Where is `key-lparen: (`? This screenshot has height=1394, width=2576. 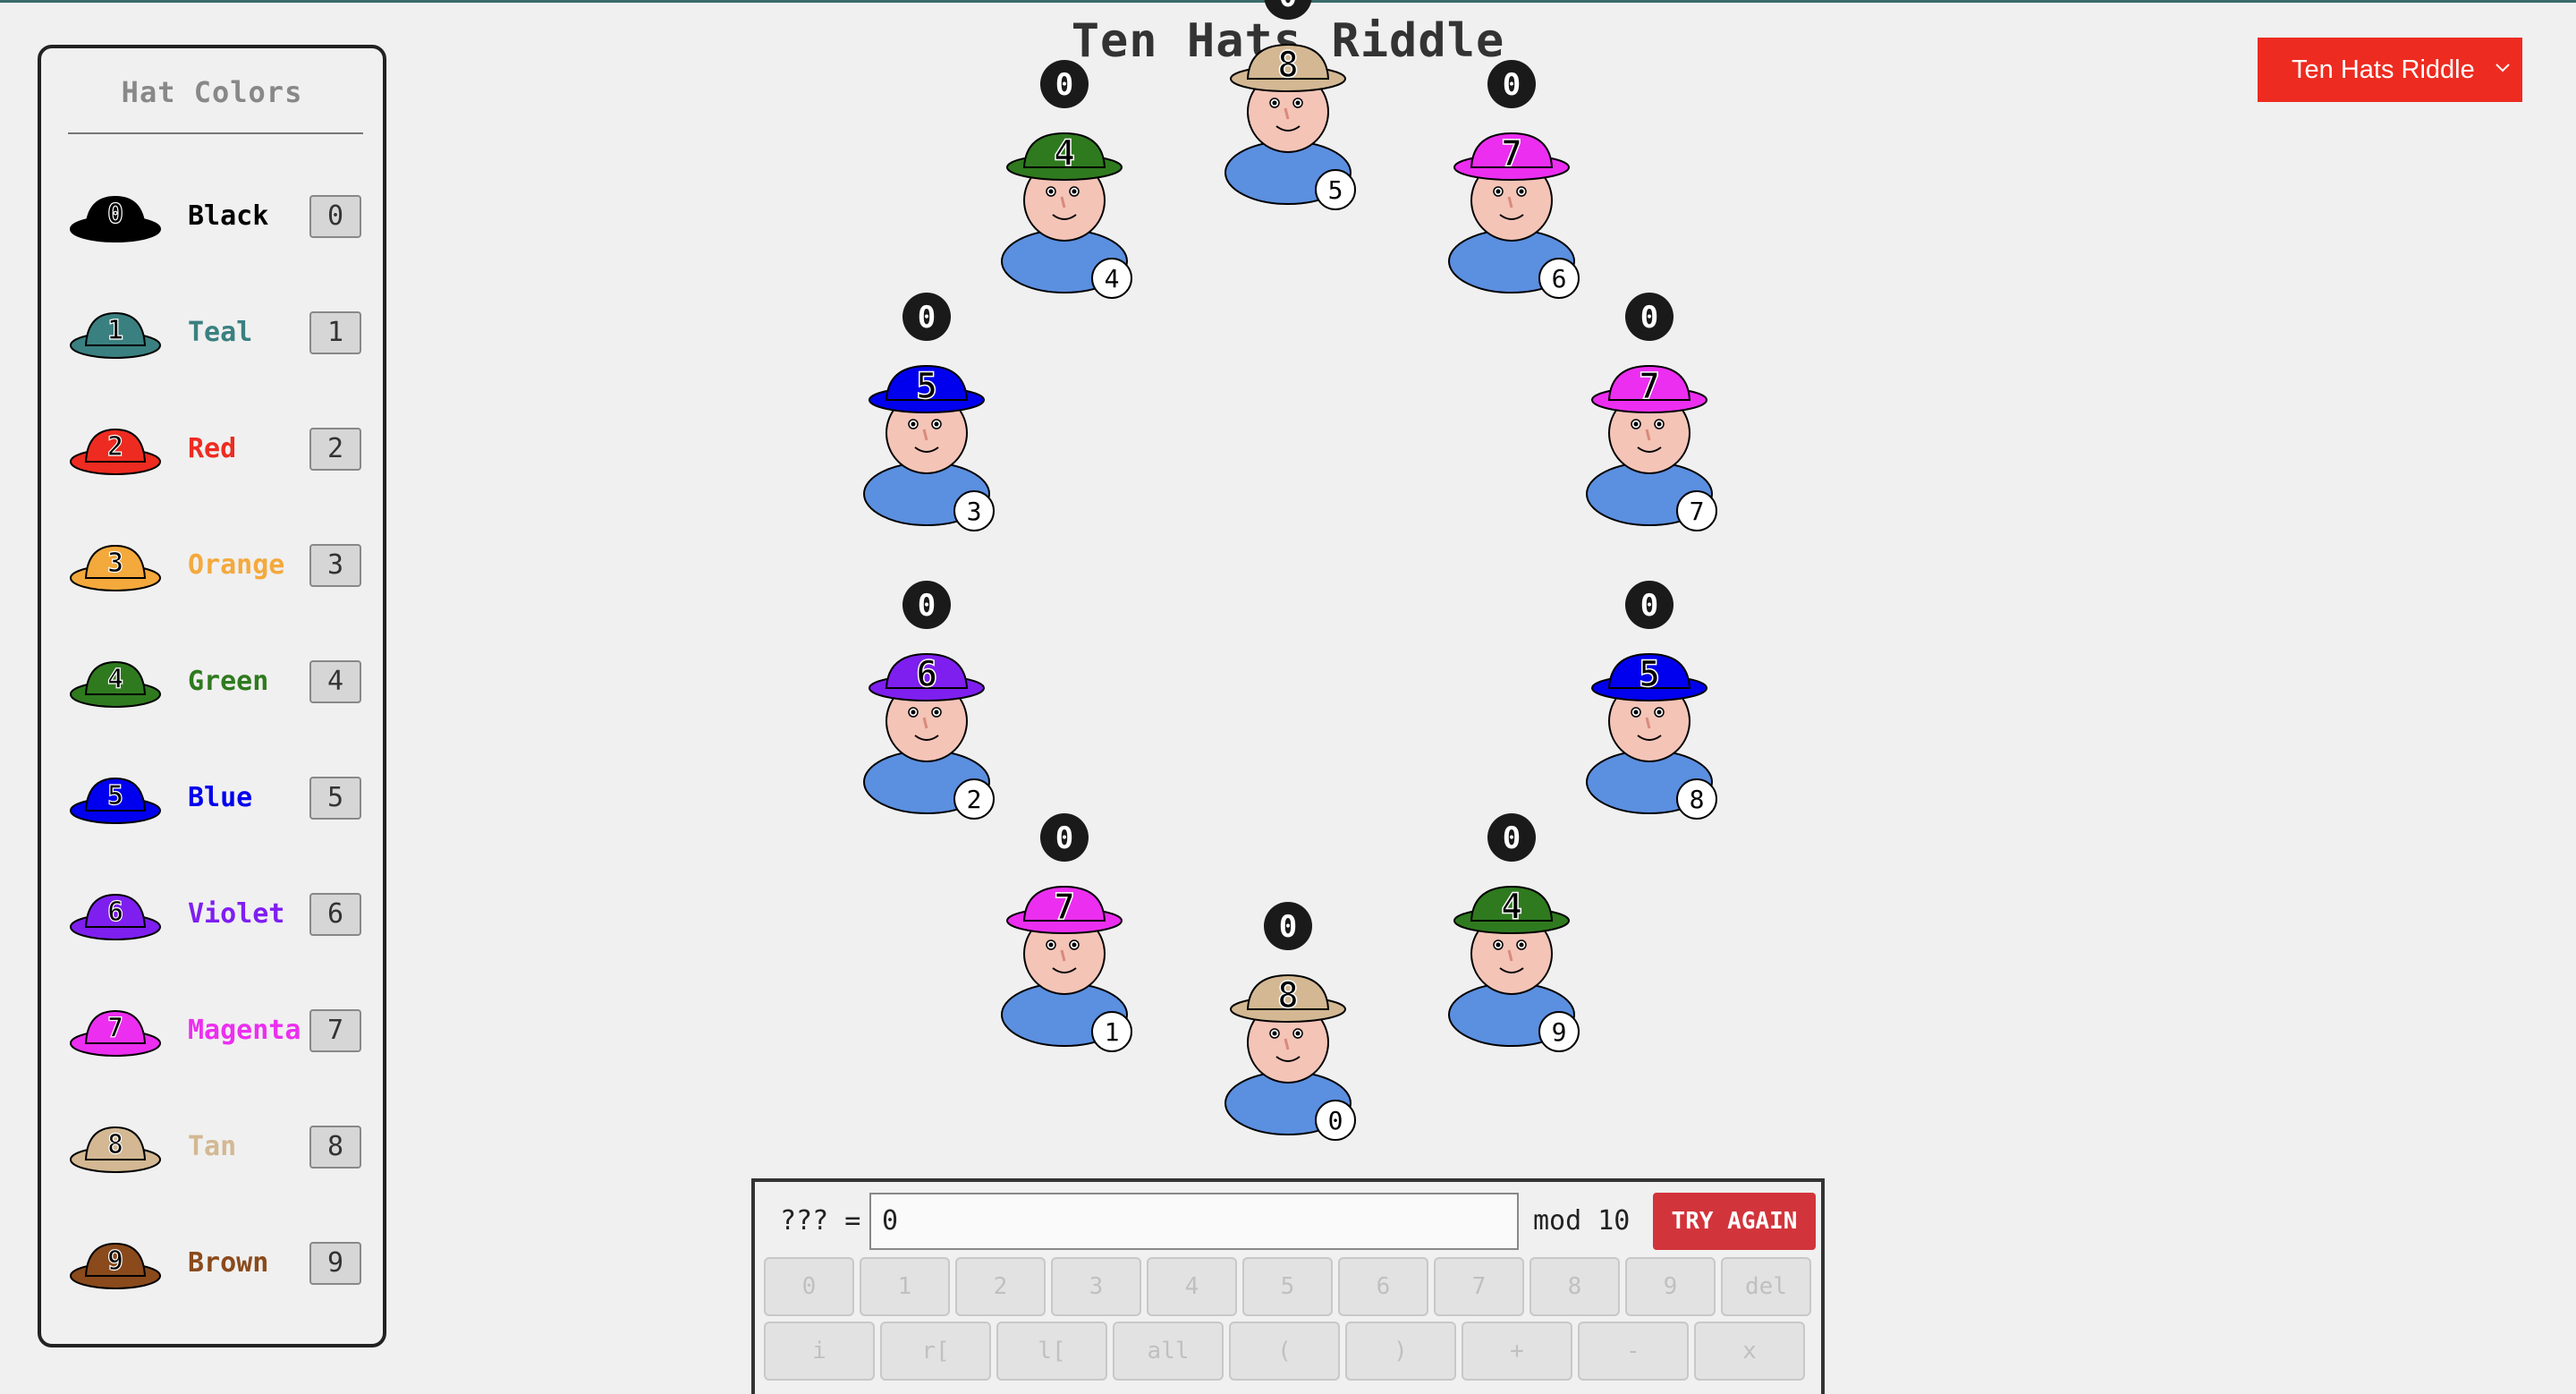 key-lparen: ( is located at coordinates (1284, 1351).